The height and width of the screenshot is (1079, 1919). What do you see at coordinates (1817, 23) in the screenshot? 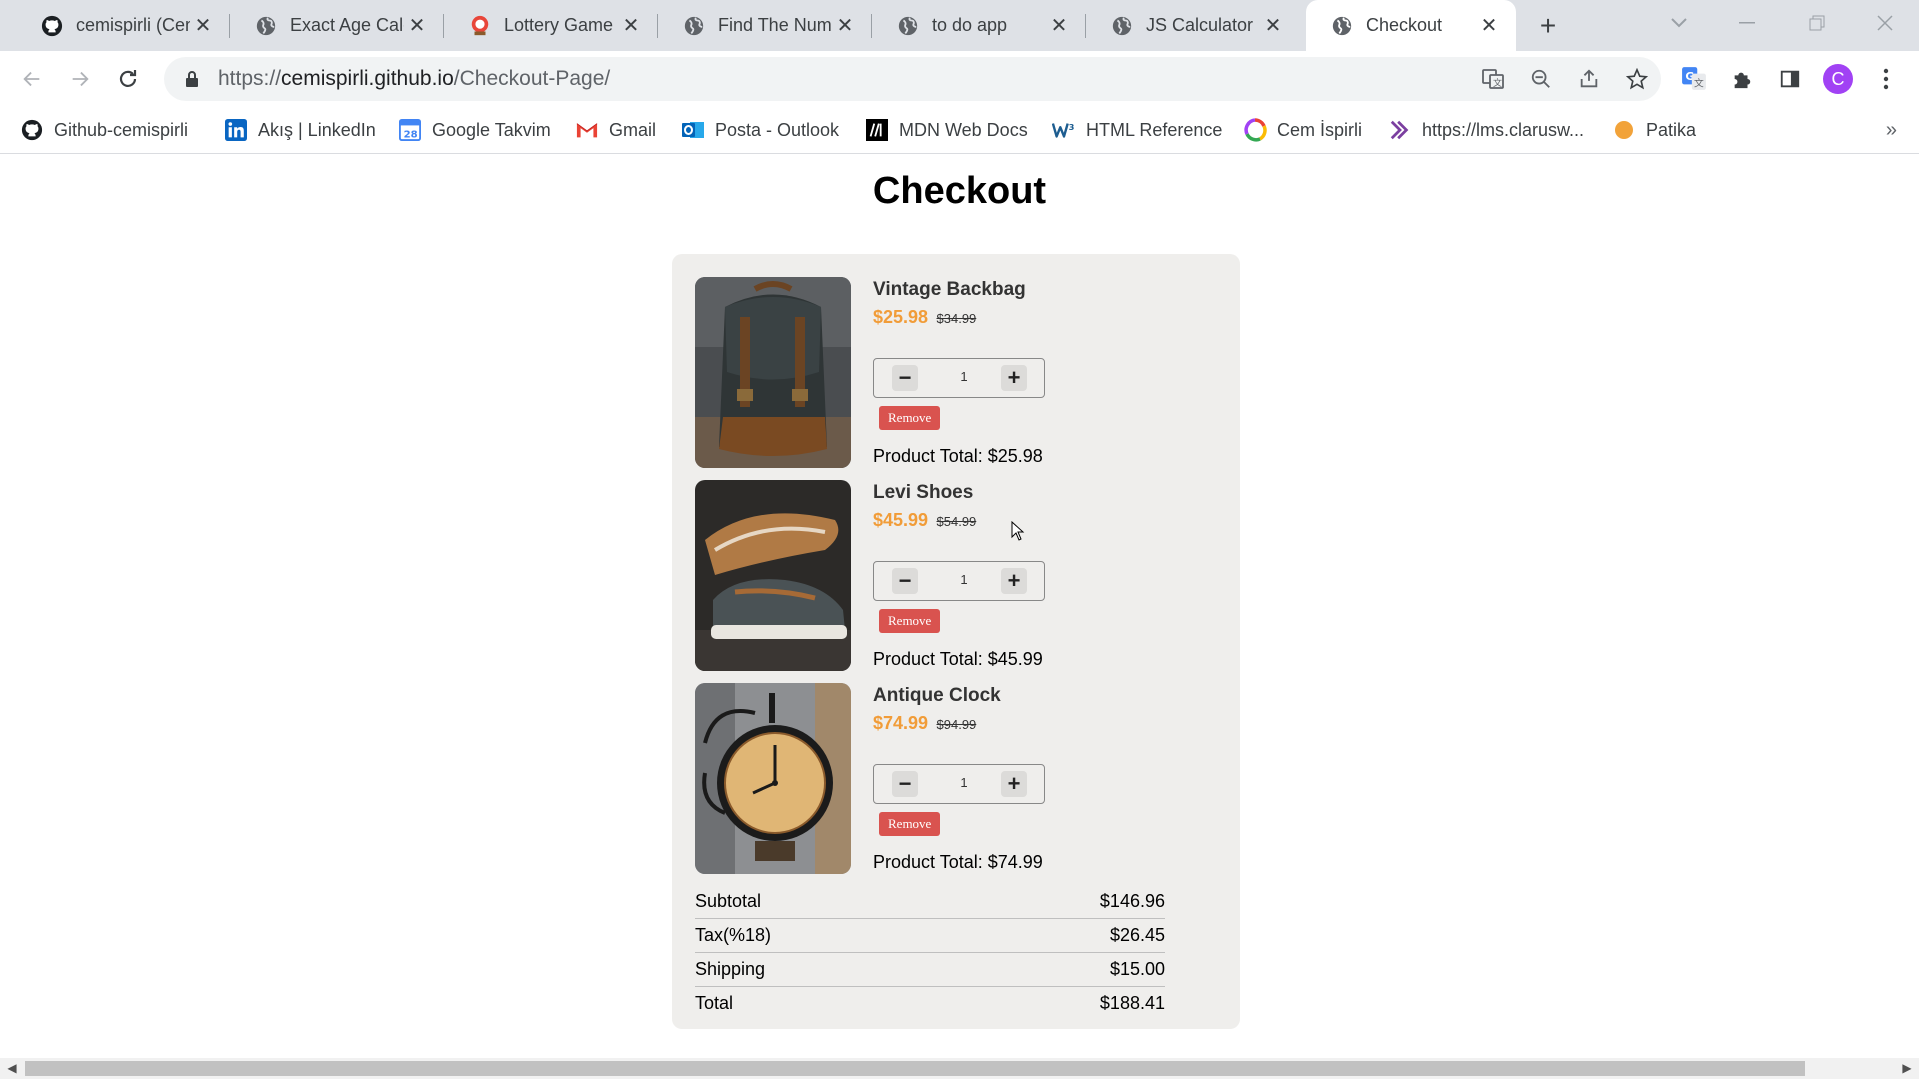
I see `restore-icon` at bounding box center [1817, 23].